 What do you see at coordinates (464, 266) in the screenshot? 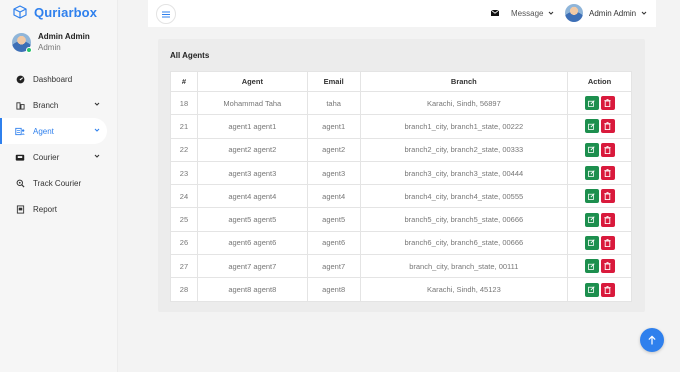
I see `cell-branch: branch_city, branch_state, 00111` at bounding box center [464, 266].